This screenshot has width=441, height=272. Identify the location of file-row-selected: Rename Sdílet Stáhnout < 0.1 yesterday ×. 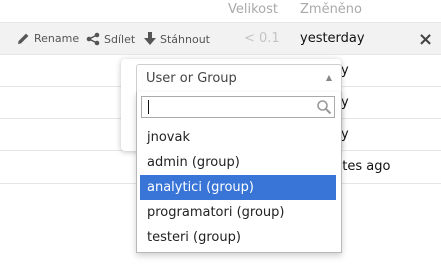
(220, 38).